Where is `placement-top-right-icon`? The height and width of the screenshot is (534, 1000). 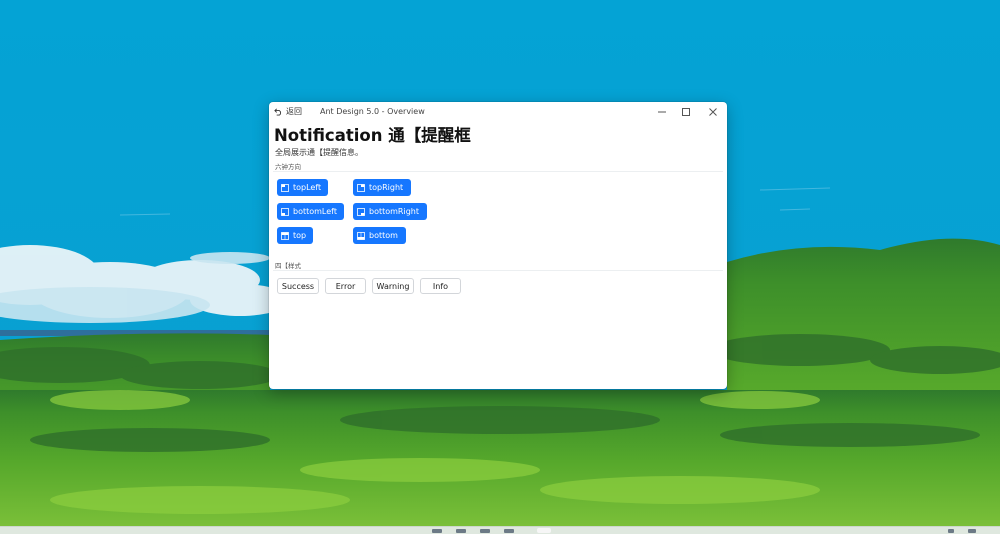
placement-top-right-icon is located at coordinates (361, 187).